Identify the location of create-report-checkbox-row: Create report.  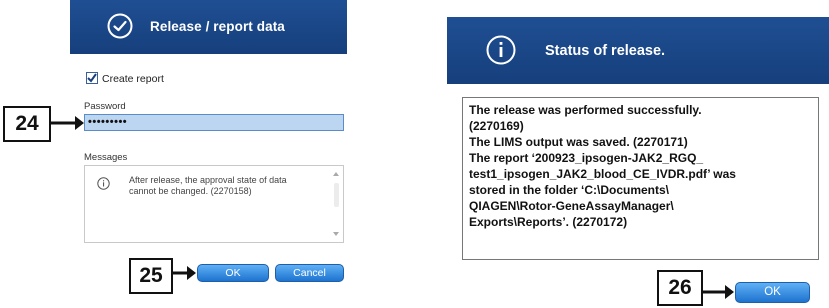
(125, 78).